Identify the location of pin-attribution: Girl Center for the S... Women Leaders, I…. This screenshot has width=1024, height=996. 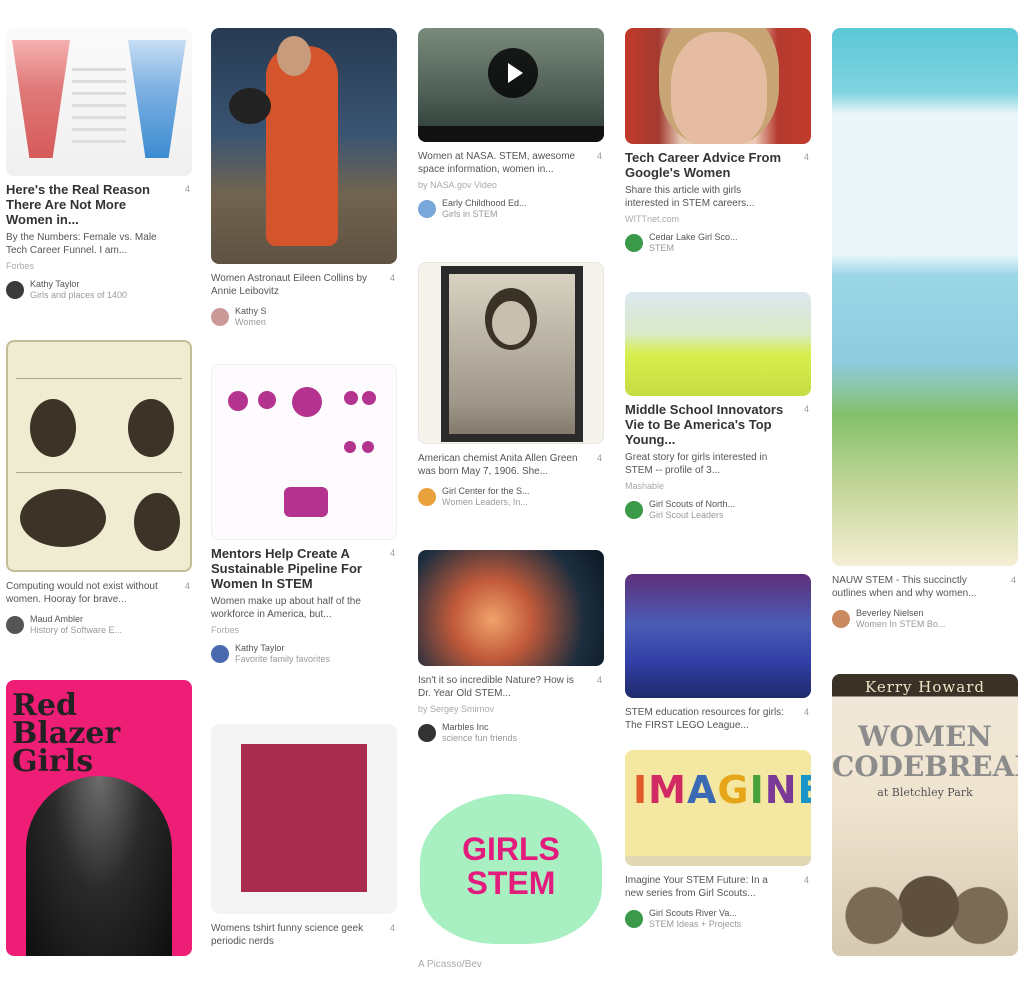
(511, 497).